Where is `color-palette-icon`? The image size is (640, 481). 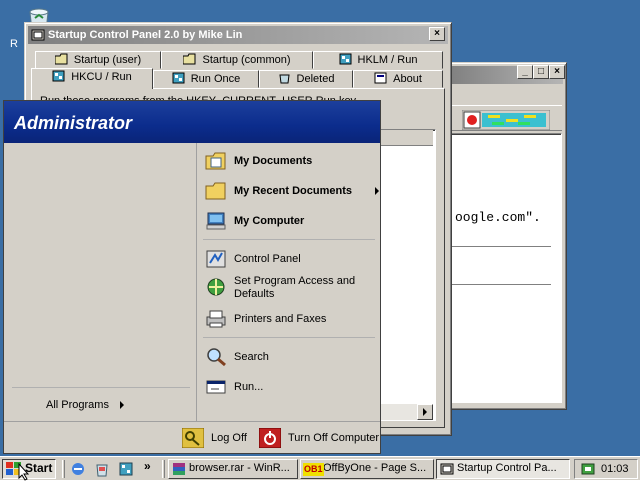
color-palette-icon is located at coordinates (506, 120).